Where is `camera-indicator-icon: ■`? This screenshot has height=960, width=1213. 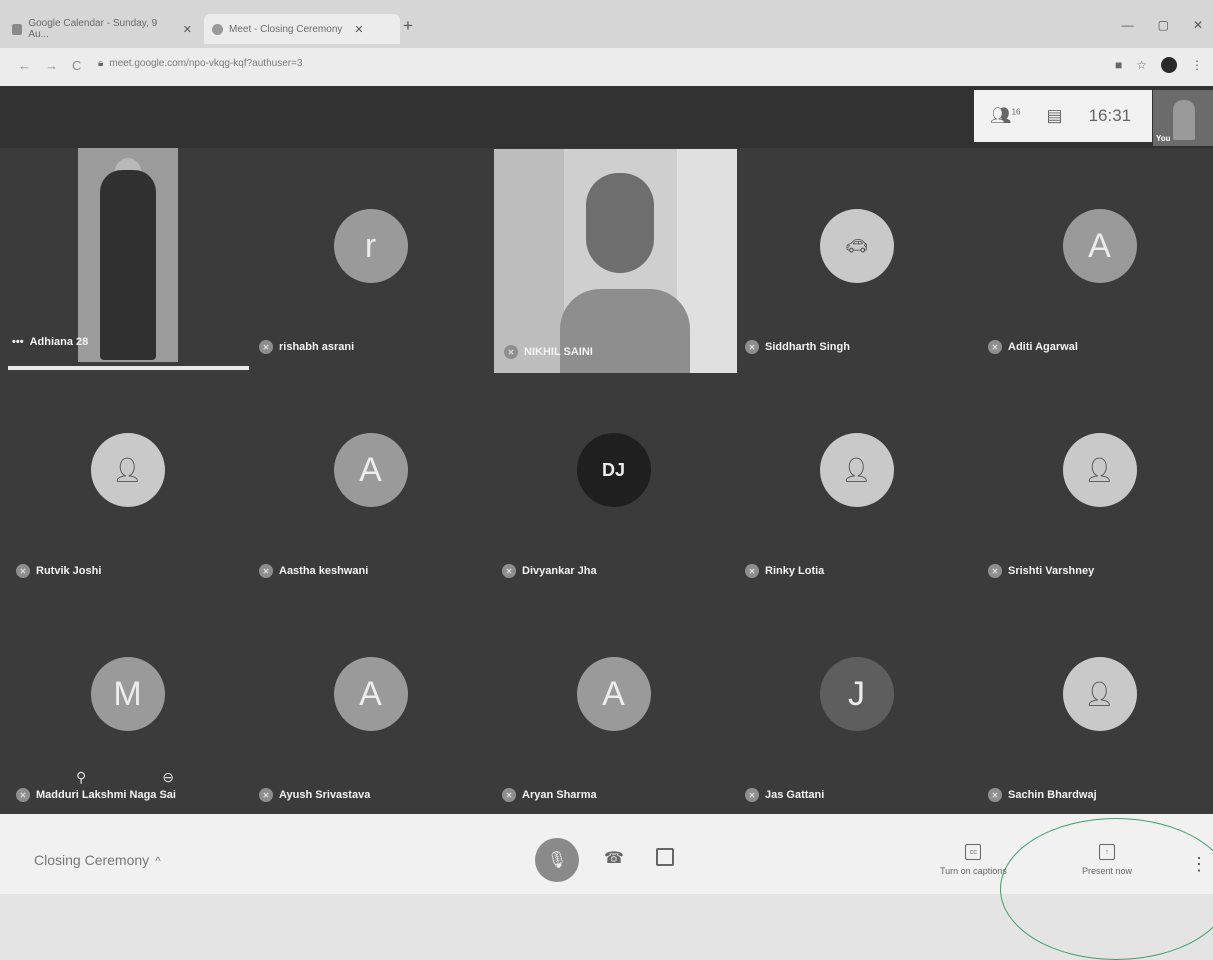
camera-indicator-icon: ■ is located at coordinates (1118, 65).